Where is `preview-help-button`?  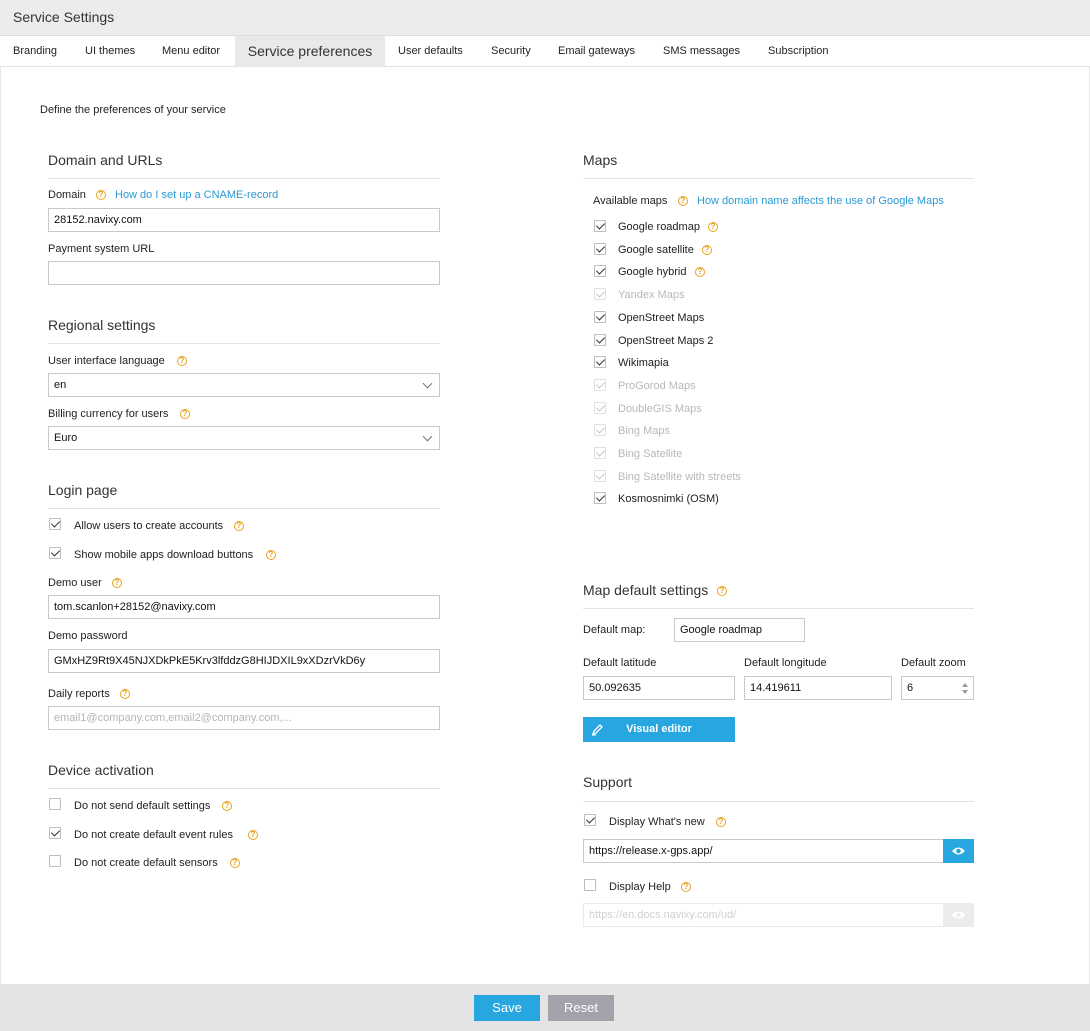
preview-help-button is located at coordinates (958, 915).